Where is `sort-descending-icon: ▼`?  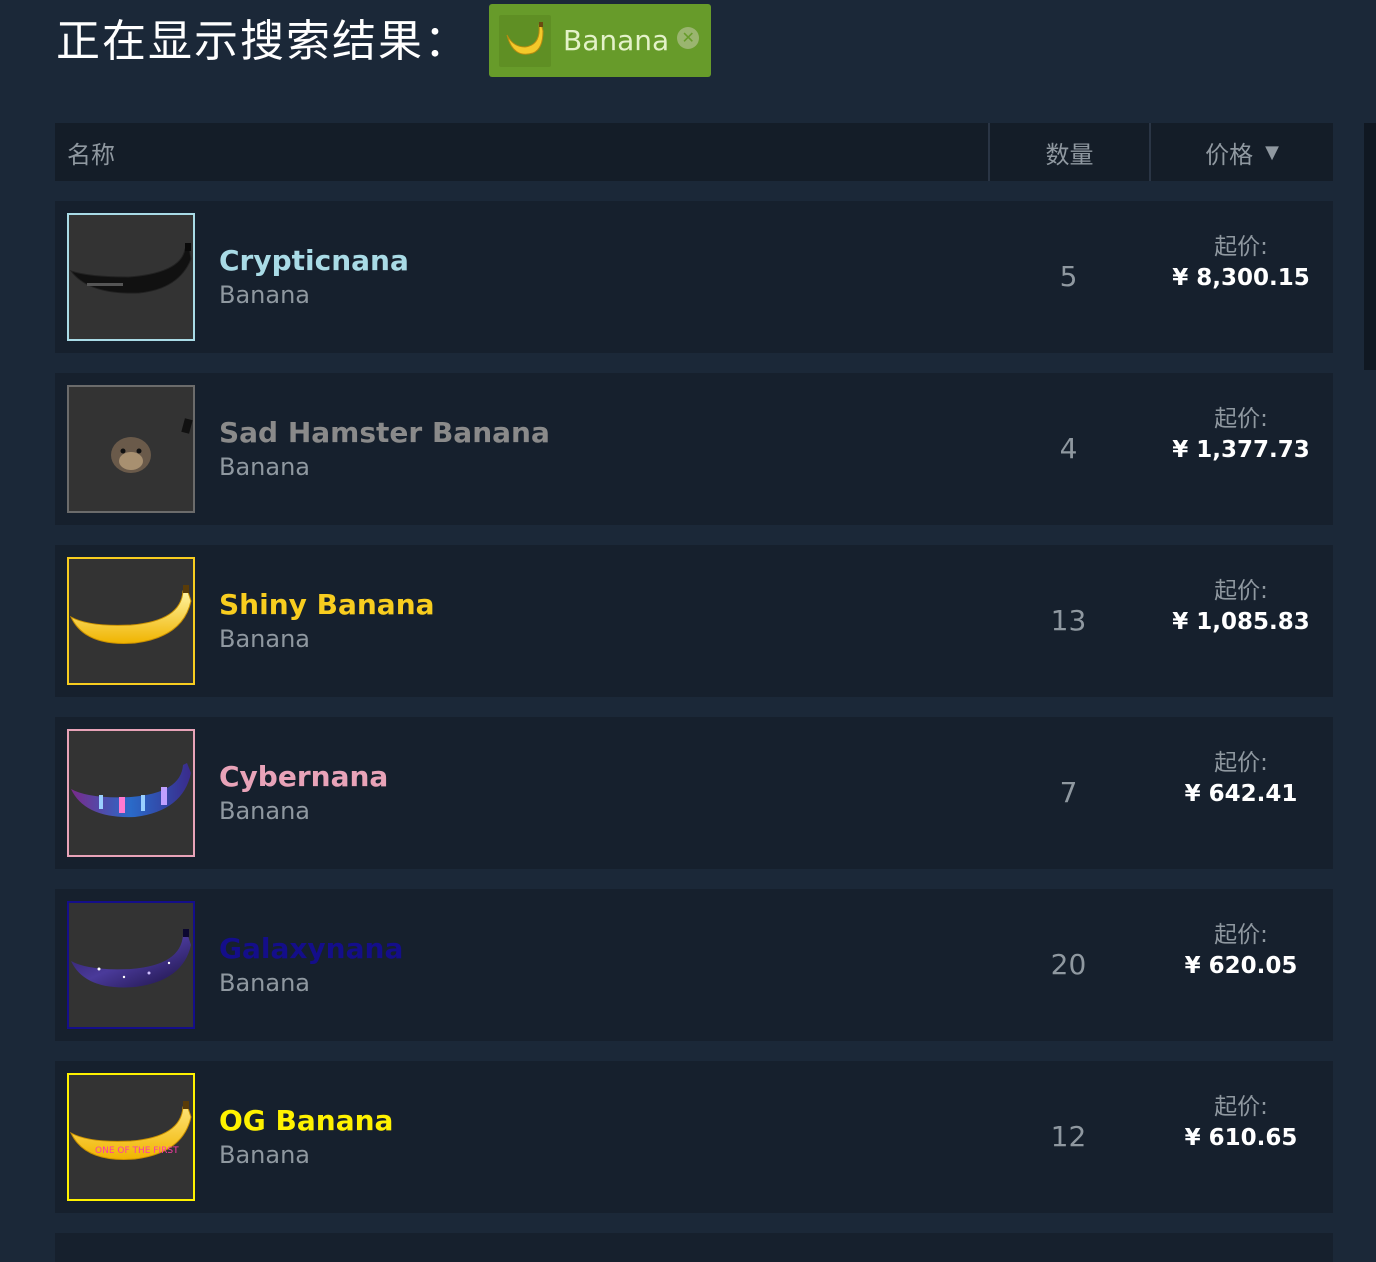 sort-descending-icon: ▼ is located at coordinates (1272, 152).